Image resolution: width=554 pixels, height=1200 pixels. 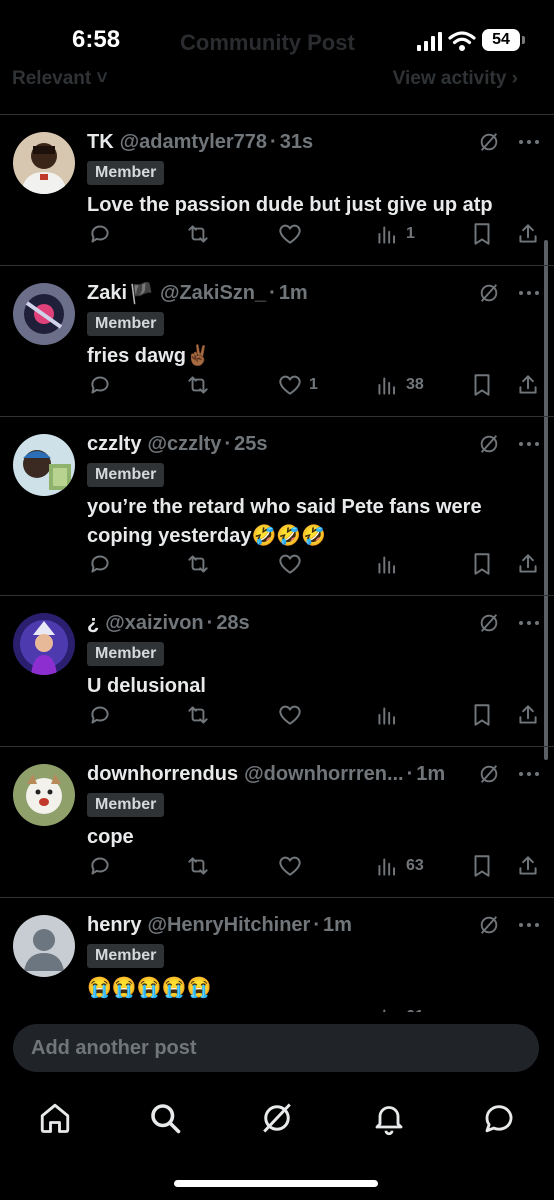 What do you see at coordinates (293, 292) in the screenshot?
I see `post-age: 1m` at bounding box center [293, 292].